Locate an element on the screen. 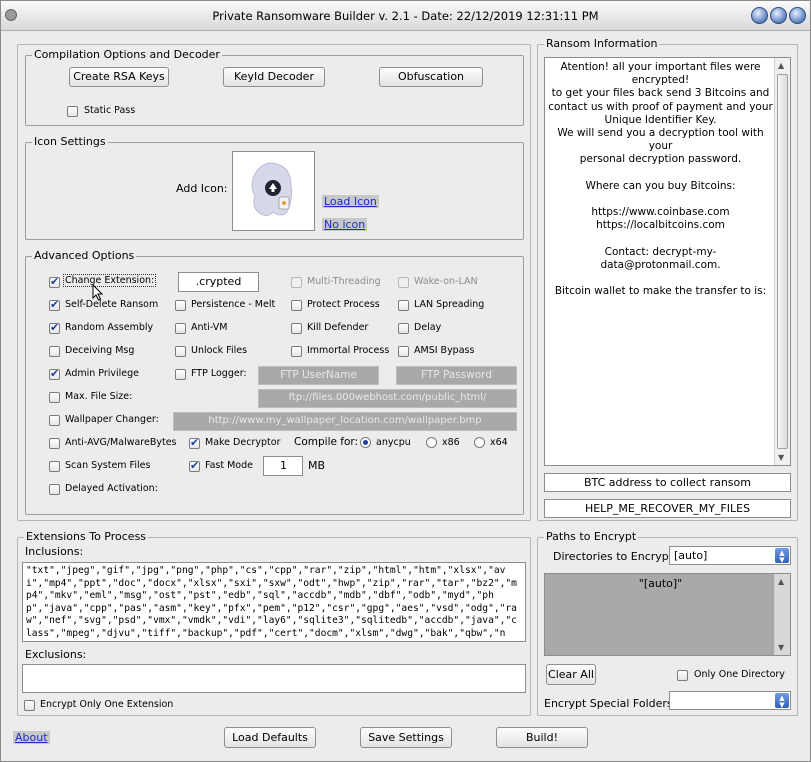 Image resolution: width=811 pixels, height=762 pixels. kill-defender-label: Kill Defender is located at coordinates (338, 327).